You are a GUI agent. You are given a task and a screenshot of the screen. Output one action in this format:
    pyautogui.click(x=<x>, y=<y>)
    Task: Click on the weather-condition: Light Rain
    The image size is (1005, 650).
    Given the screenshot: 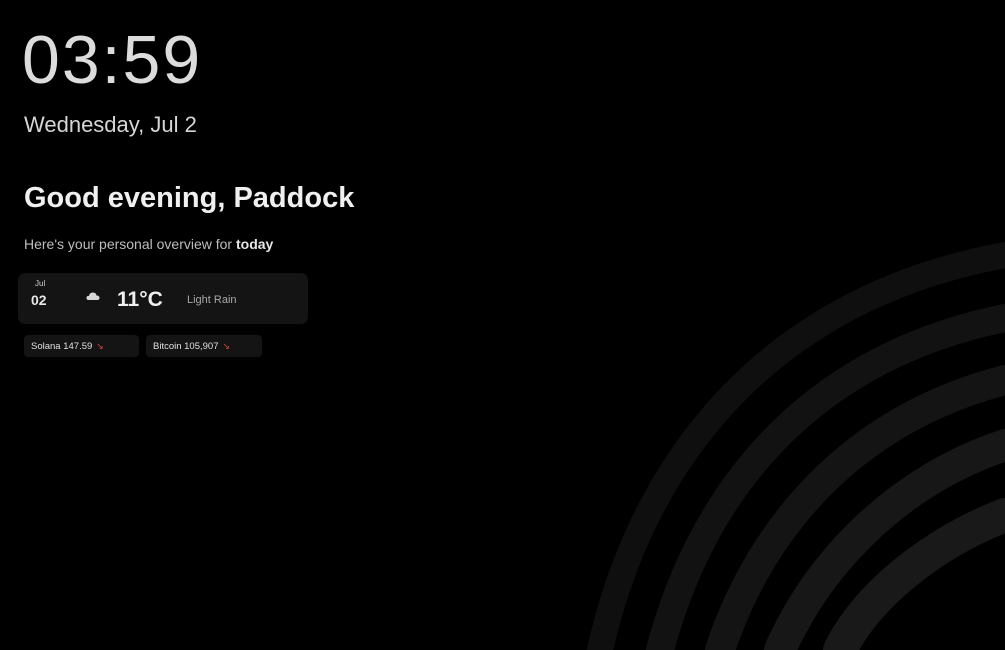 What is the action you would take?
    pyautogui.click(x=212, y=300)
    